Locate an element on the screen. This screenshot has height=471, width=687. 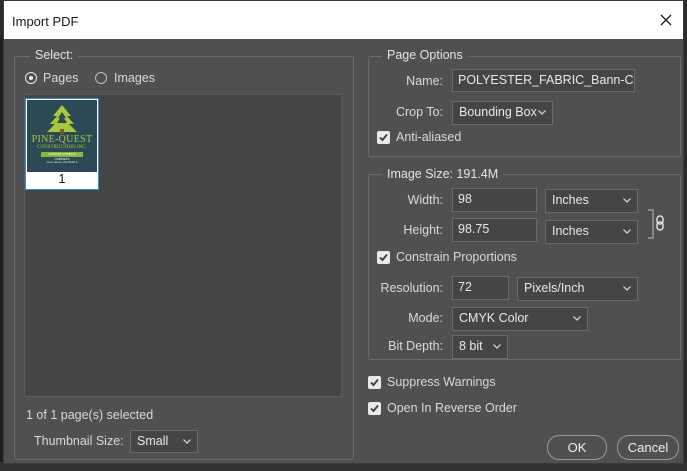
width-unit-select: Inches is located at coordinates (591, 201).